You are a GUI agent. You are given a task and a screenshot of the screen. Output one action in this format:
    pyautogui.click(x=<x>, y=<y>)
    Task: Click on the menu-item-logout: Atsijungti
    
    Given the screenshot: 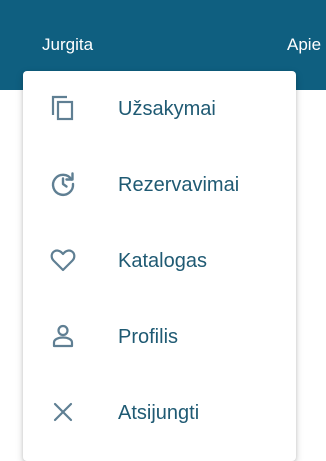 What is the action you would take?
    pyautogui.click(x=159, y=413)
    